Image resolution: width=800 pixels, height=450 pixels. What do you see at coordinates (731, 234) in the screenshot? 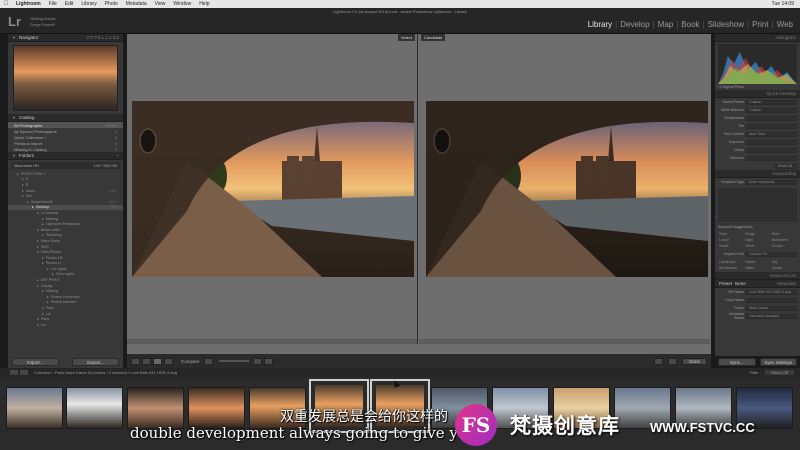
I see `keyword-suggestion: Paris` at bounding box center [731, 234].